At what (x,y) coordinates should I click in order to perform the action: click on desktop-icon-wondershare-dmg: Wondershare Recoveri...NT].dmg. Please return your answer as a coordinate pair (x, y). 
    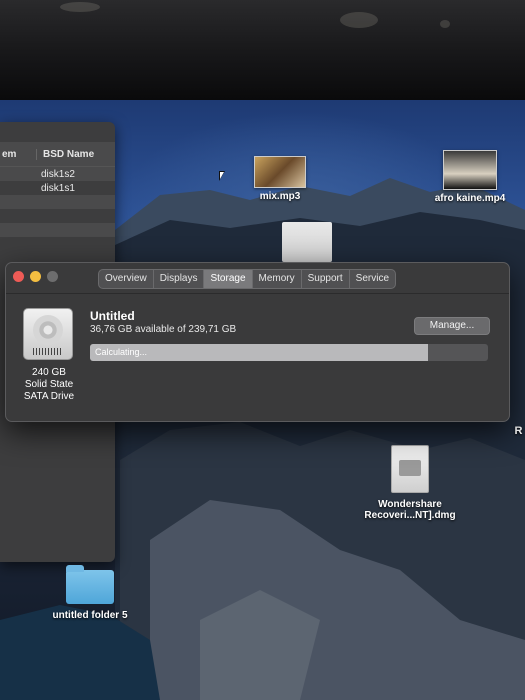
    Looking at the image, I should click on (410, 483).